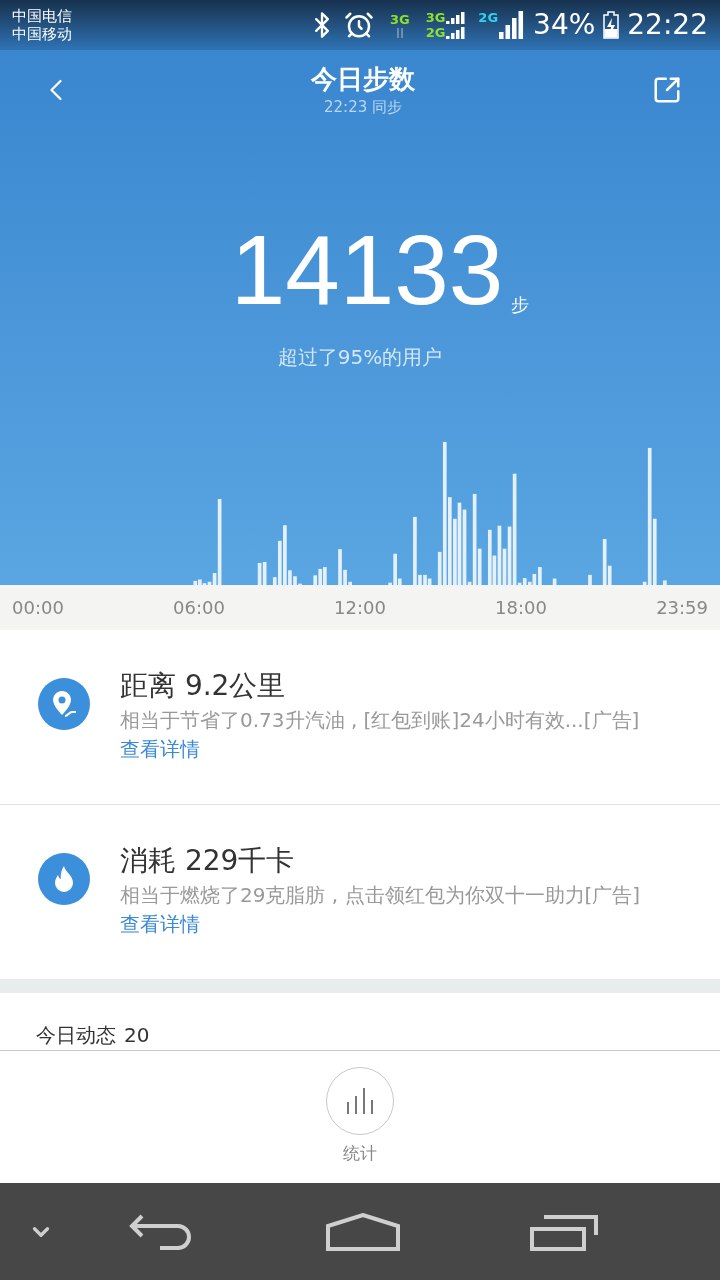 This screenshot has height=1280, width=720. I want to click on activity-count: 20, so click(137, 1035).